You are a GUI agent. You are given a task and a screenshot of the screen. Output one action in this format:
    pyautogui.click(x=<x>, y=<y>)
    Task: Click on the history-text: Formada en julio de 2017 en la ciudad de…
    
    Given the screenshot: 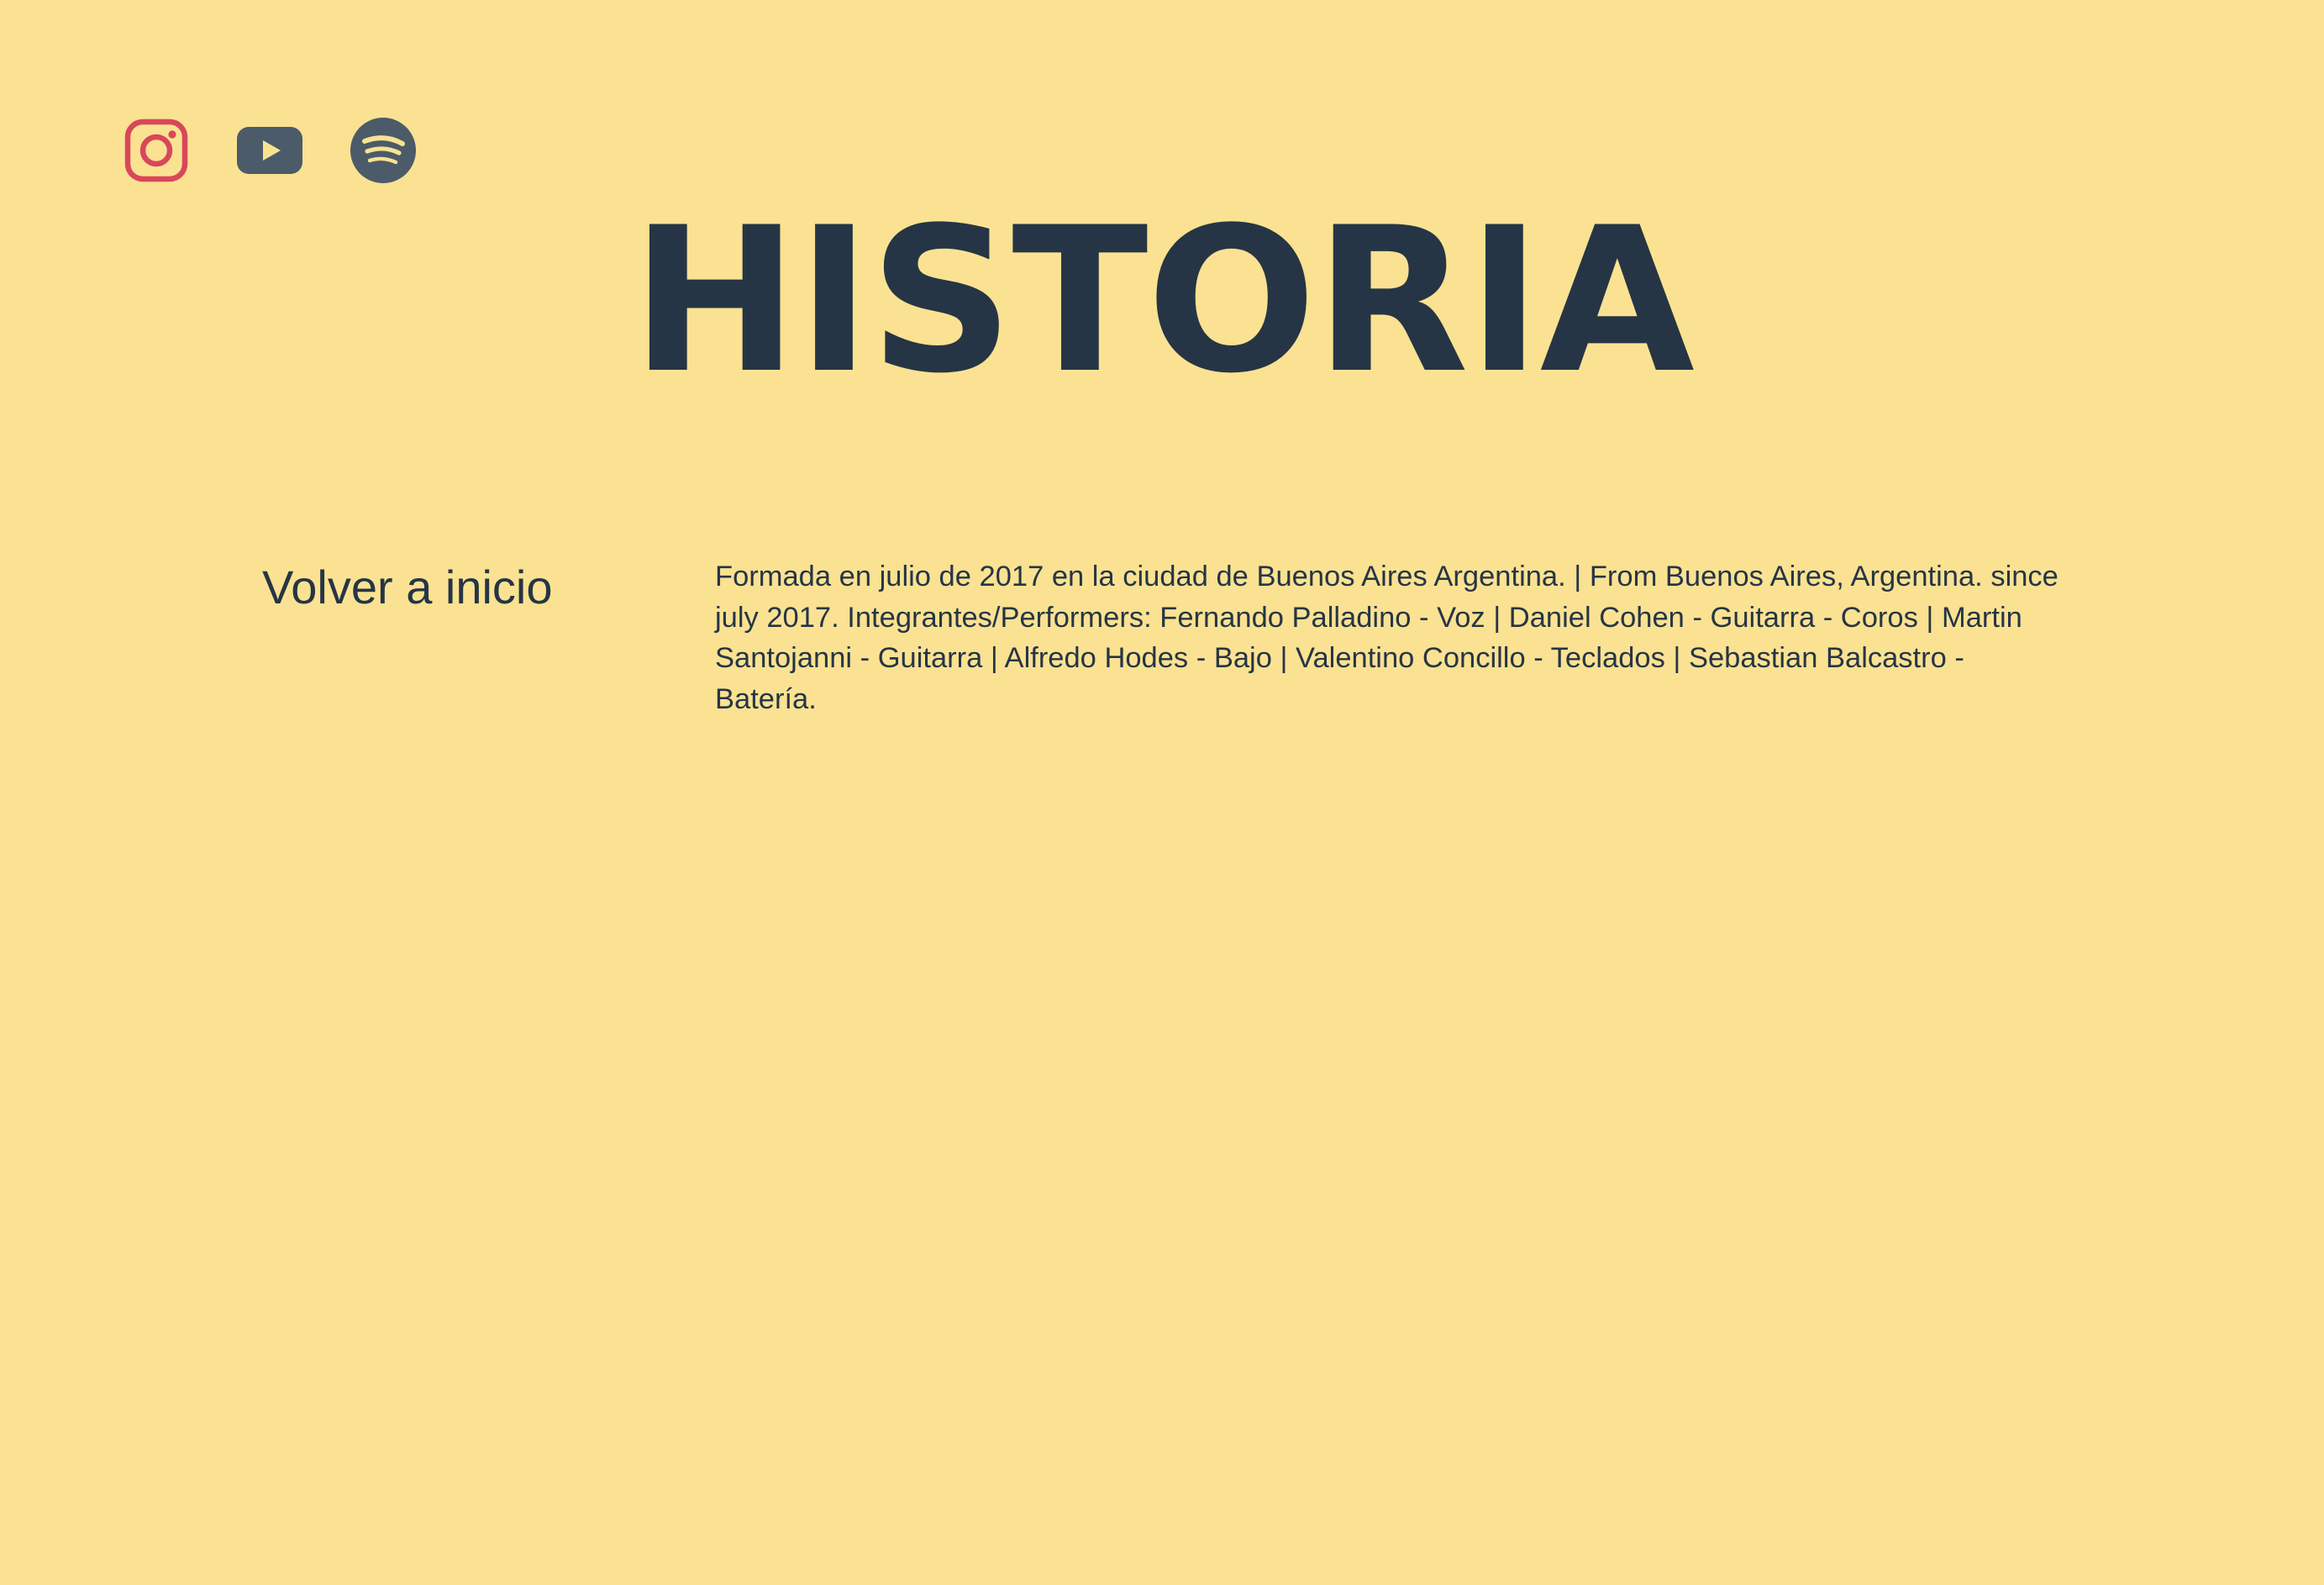 What is the action you would take?
    pyautogui.click(x=1386, y=638)
    